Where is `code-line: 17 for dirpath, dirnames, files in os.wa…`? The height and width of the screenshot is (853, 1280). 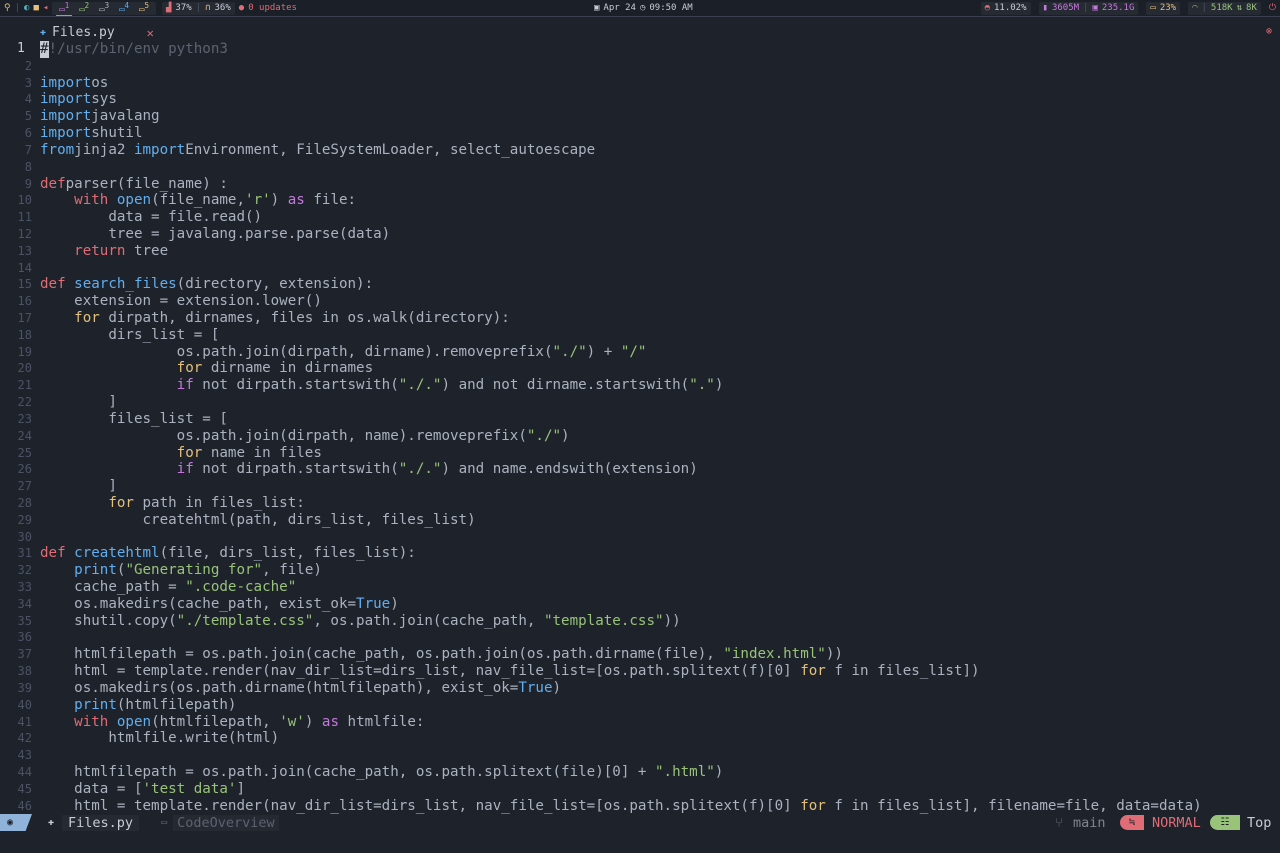
code-line: 17 for dirpath, dirnames, files in os.wa… is located at coordinates (640, 318).